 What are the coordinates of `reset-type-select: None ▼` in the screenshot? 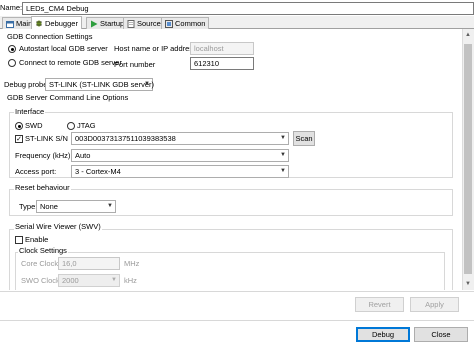 It's located at (76, 206).